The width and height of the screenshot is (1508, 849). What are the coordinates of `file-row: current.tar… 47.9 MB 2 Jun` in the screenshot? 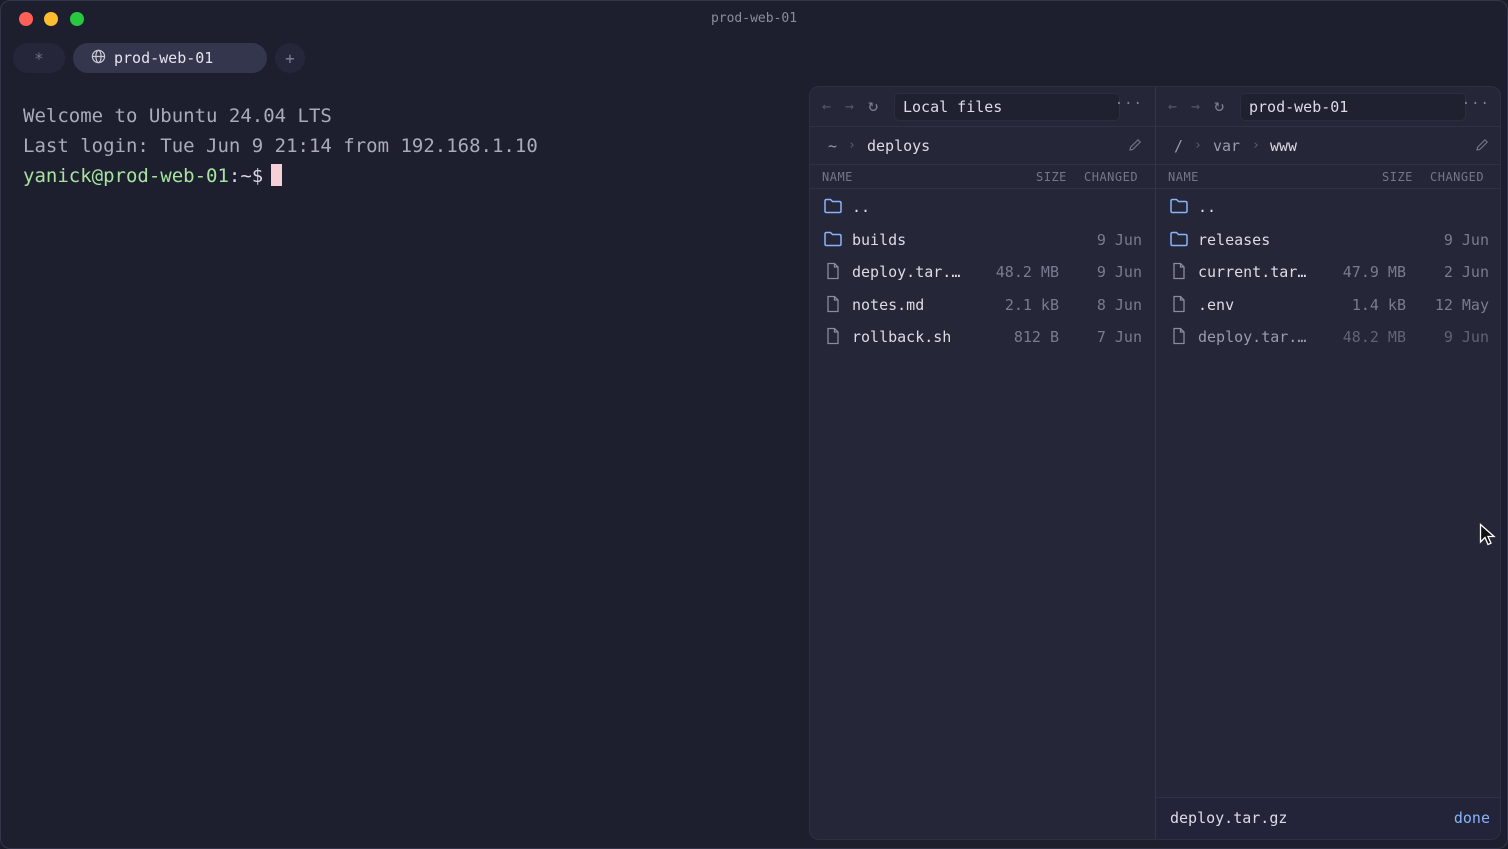 It's located at (1328, 272).